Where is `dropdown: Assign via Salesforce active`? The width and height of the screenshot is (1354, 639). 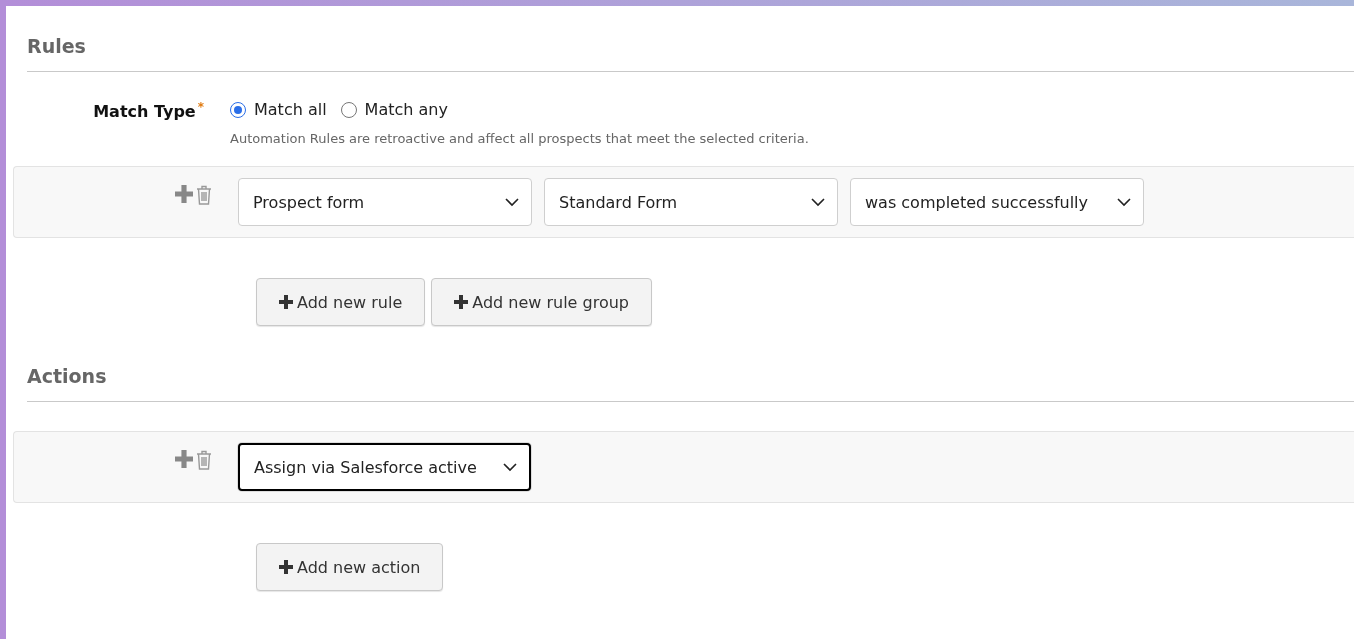
dropdown: Assign via Salesforce active is located at coordinates (384, 467).